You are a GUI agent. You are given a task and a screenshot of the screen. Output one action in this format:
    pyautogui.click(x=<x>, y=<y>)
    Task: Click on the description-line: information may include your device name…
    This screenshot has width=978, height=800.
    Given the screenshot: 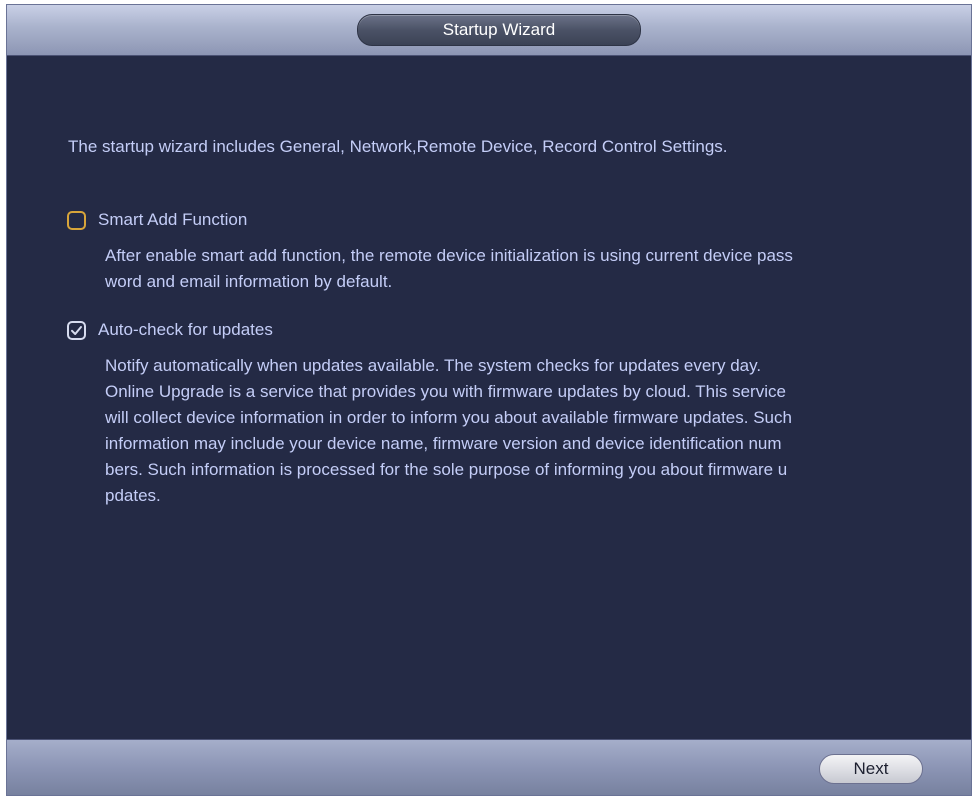 What is the action you would take?
    pyautogui.click(x=443, y=443)
    